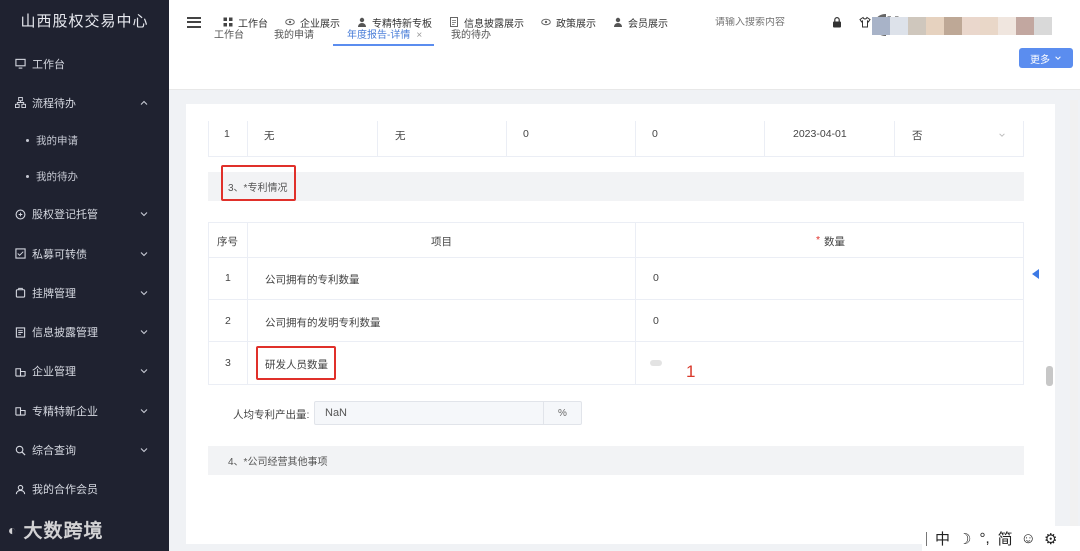 The image size is (1080, 551). I want to click on sidebar-sub-my-todo: 我的待办, so click(84, 177).